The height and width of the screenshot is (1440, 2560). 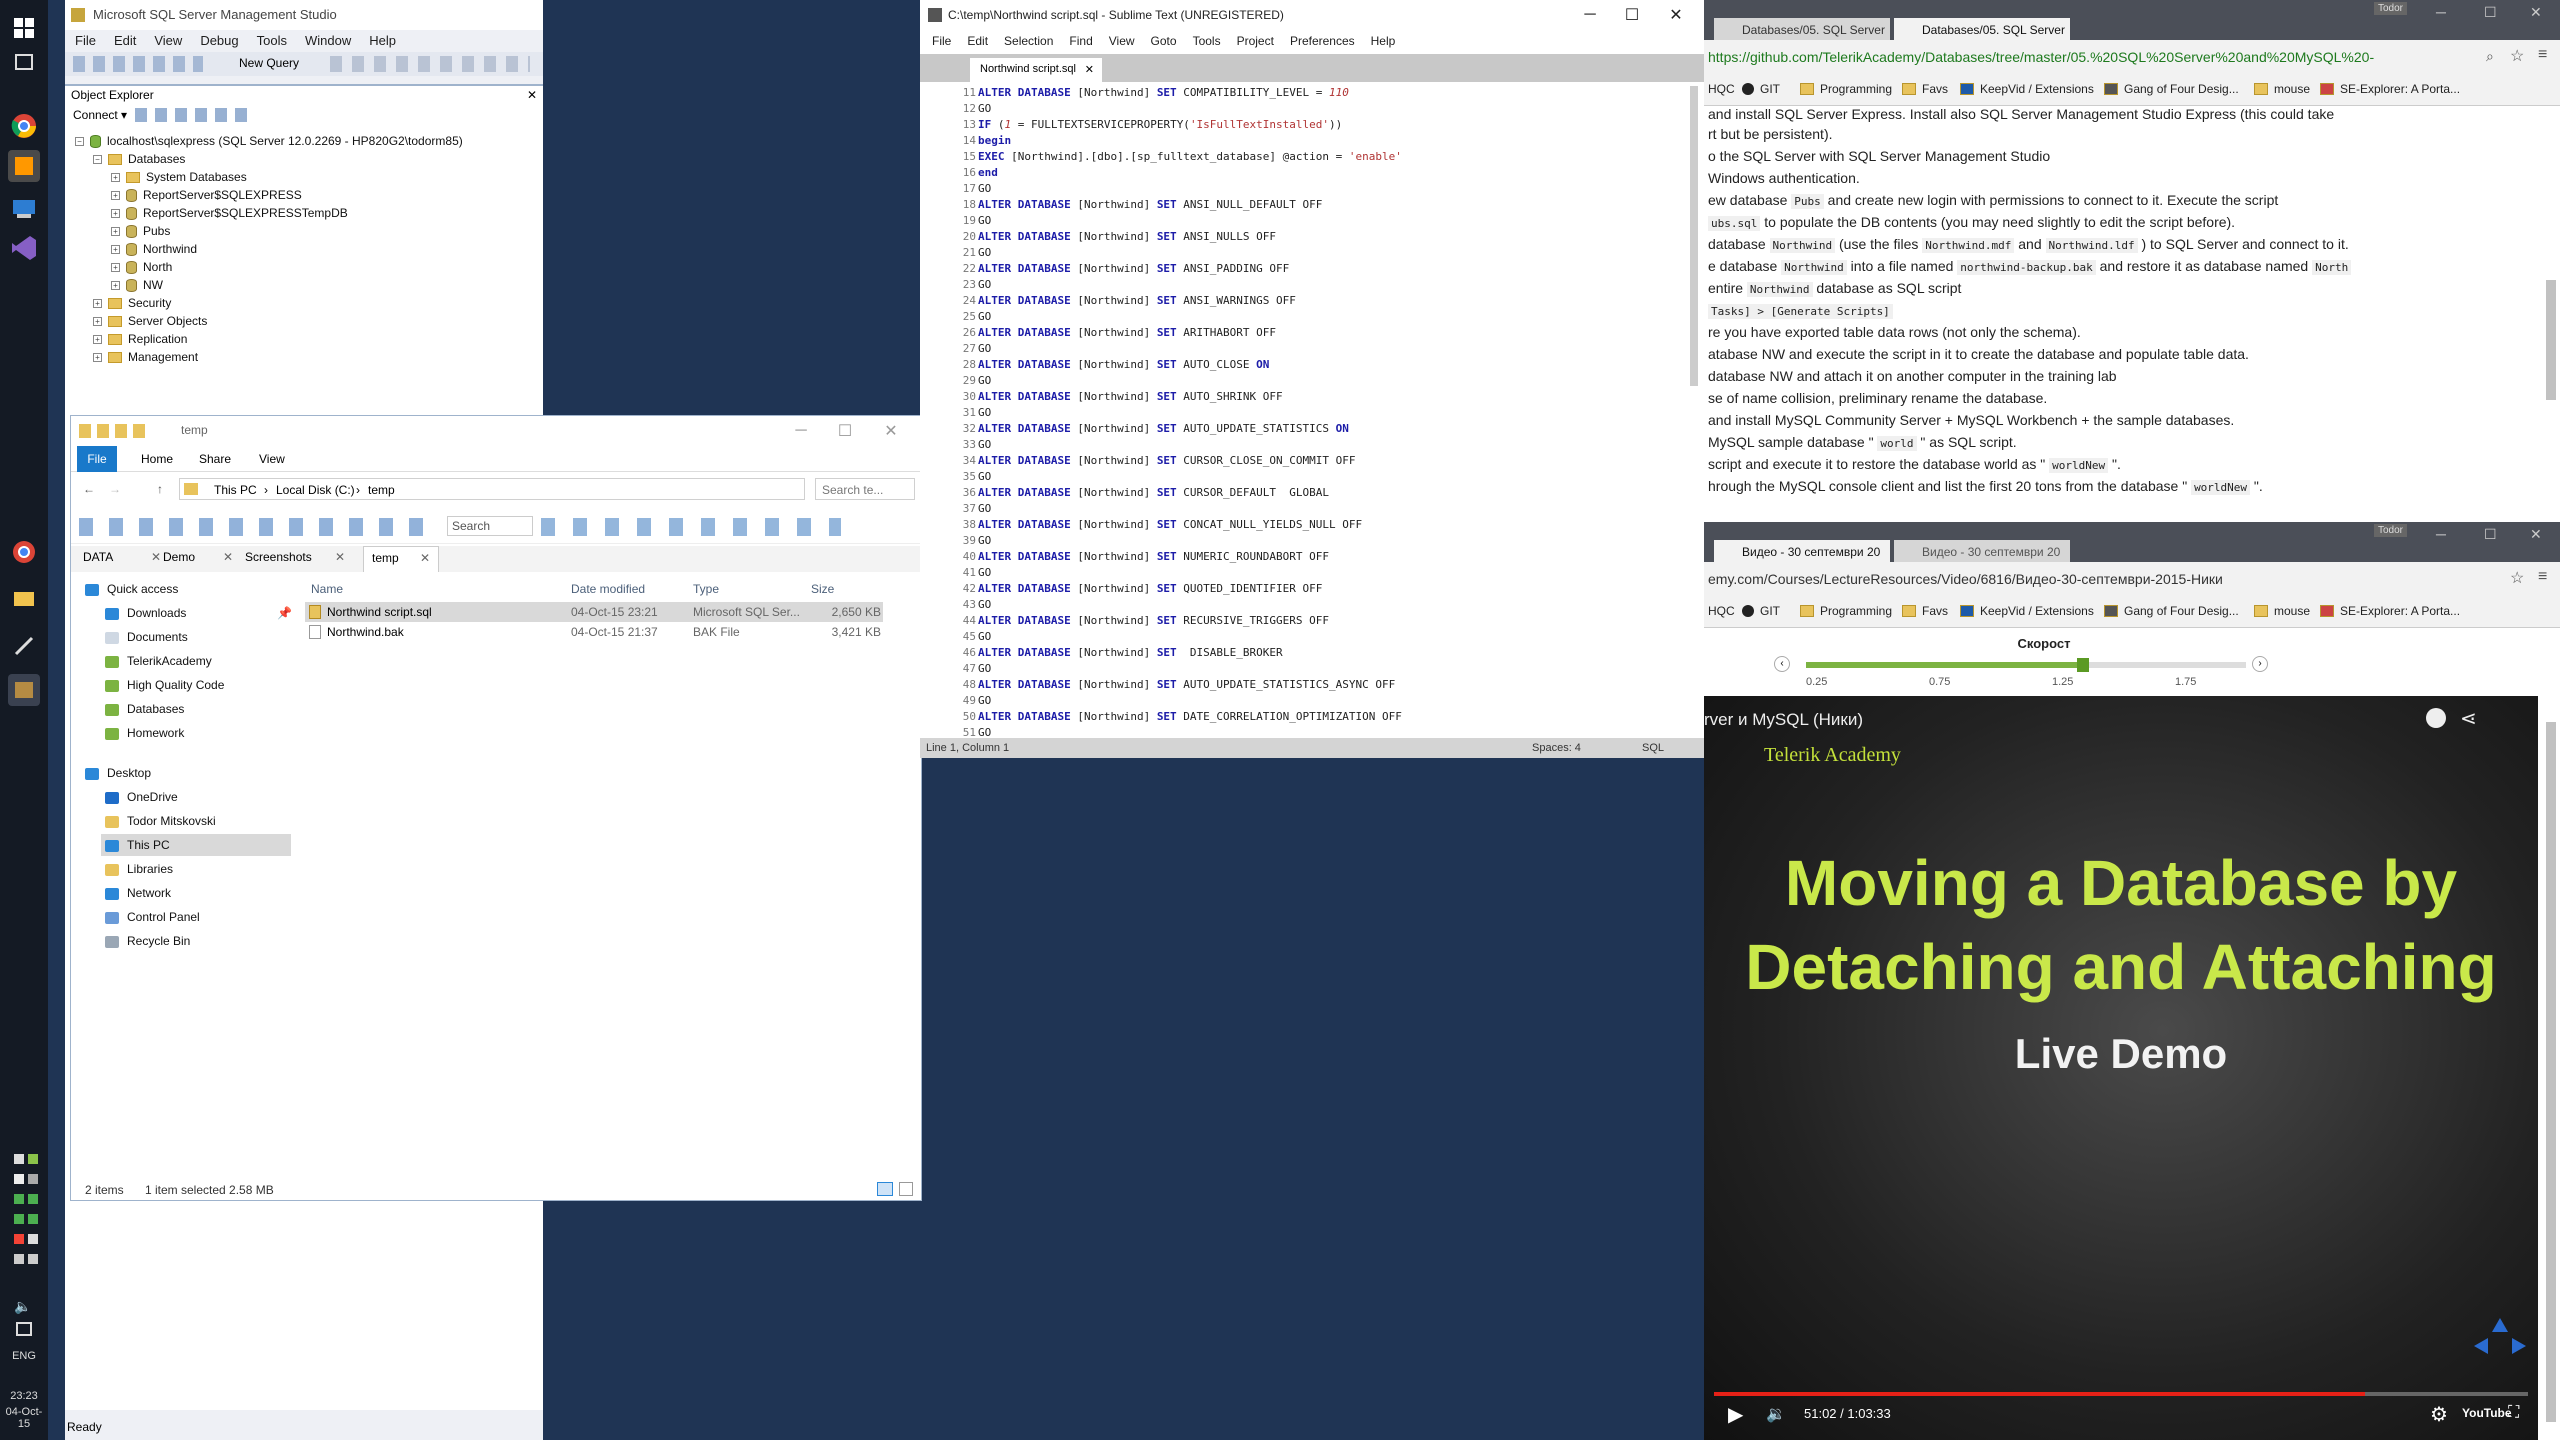 I want to click on tree-databases: − Databases, so click(x=139, y=159).